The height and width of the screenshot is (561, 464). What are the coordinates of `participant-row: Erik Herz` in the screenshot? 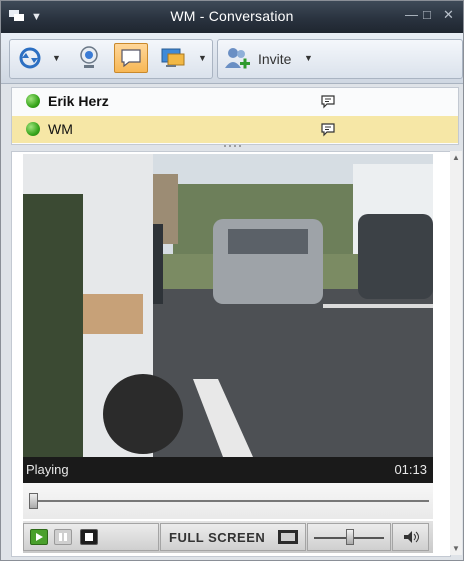 It's located at (235, 101).